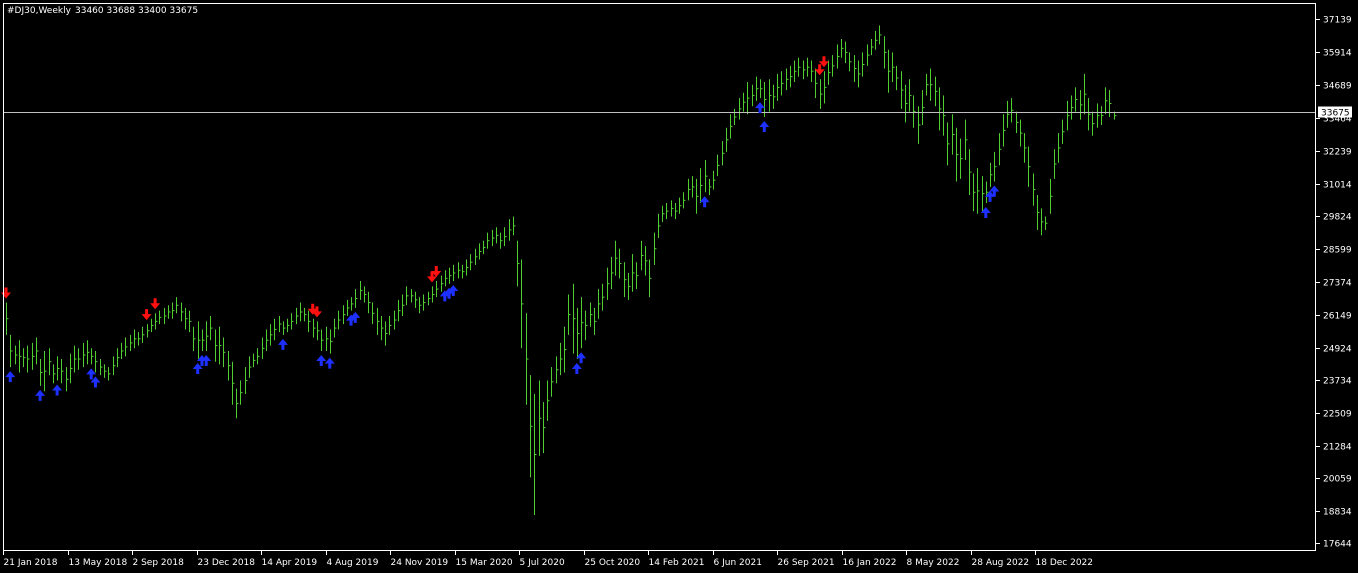 The image size is (1358, 573). Describe the element at coordinates (136, 11) in the screenshot. I see `ohlc-values: 33460 33688 33400 33675` at that location.